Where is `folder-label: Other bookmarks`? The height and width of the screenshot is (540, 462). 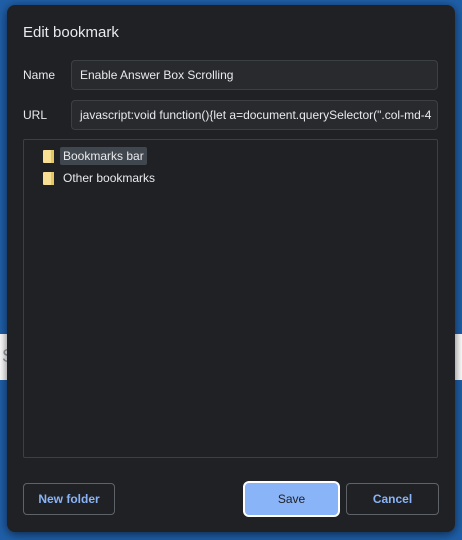 folder-label: Other bookmarks is located at coordinates (109, 178).